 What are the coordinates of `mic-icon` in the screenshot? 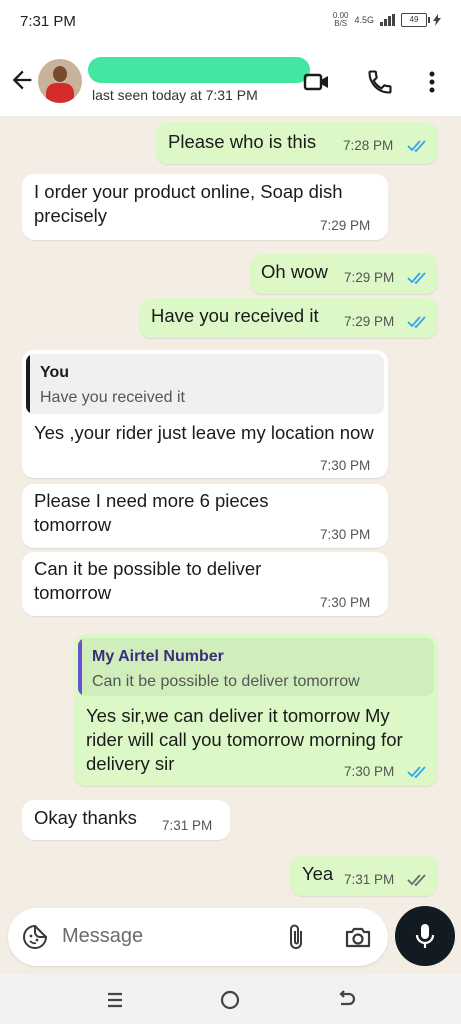 It's located at (425, 936).